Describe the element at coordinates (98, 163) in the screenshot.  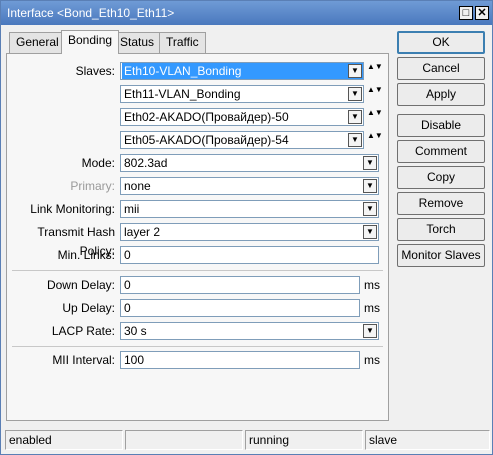
I see `mode-label: Mode:` at that location.